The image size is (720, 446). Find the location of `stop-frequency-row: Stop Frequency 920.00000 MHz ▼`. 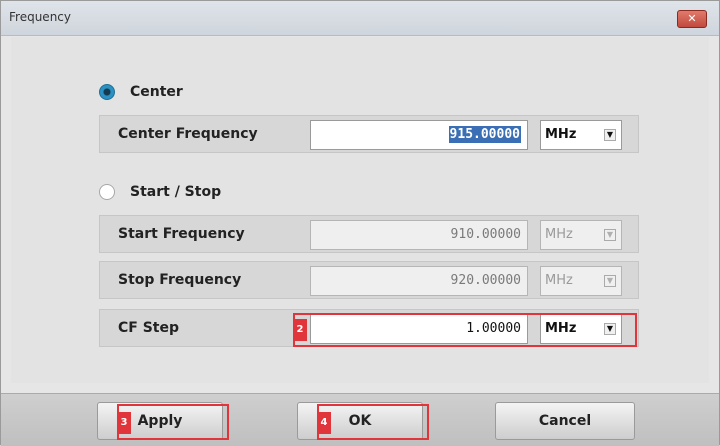

stop-frequency-row: Stop Frequency 920.00000 MHz ▼ is located at coordinates (369, 280).